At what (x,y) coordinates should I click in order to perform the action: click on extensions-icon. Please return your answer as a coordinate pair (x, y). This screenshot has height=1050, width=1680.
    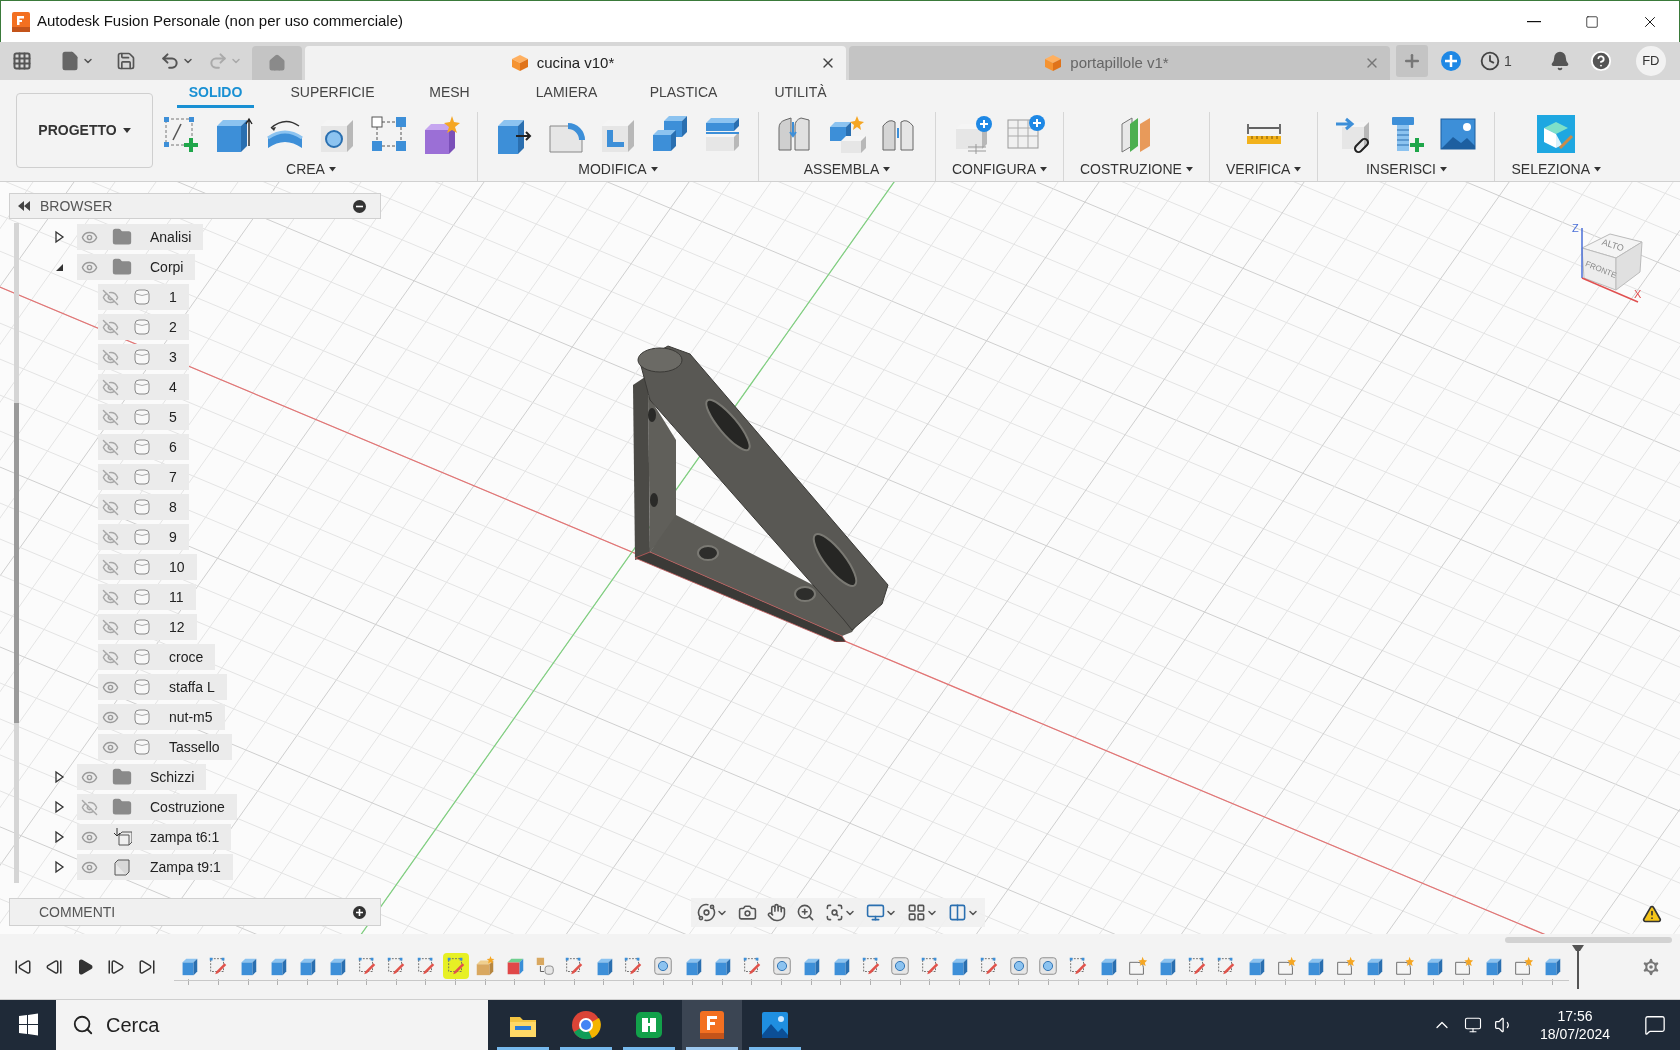
    Looking at the image, I should click on (1451, 61).